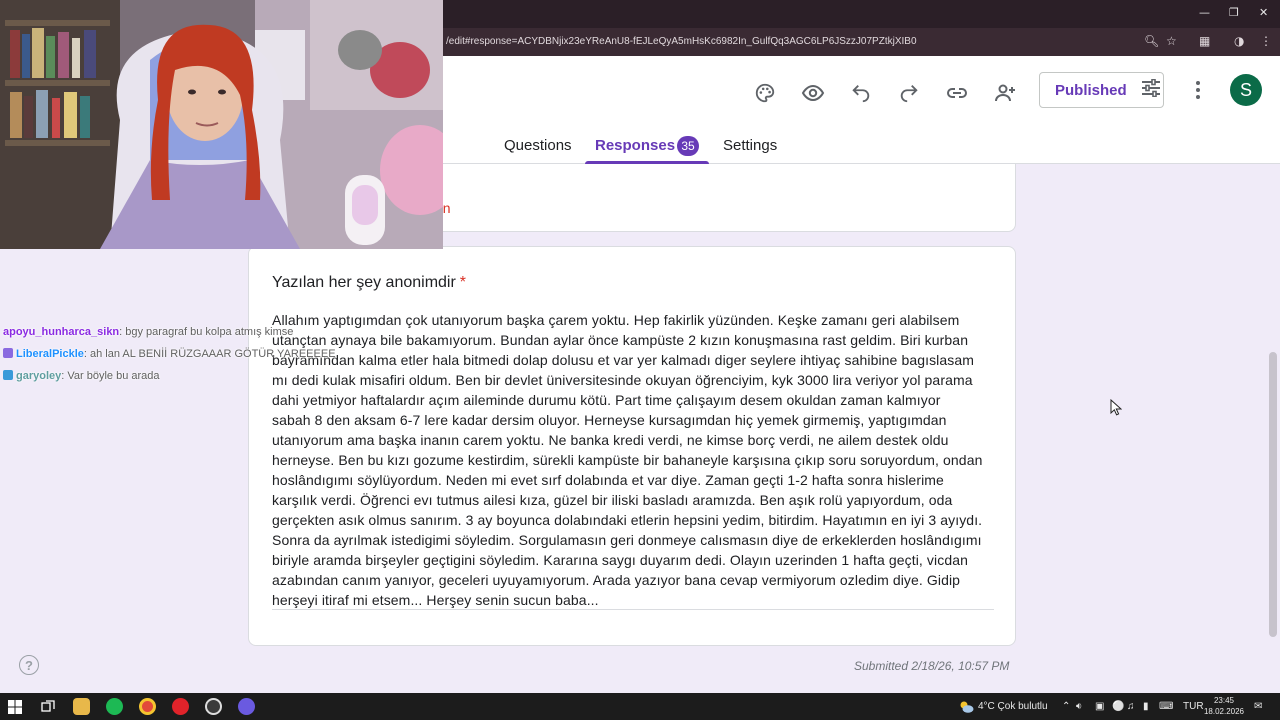 The height and width of the screenshot is (720, 1280). I want to click on answer-underline, so click(633, 609).